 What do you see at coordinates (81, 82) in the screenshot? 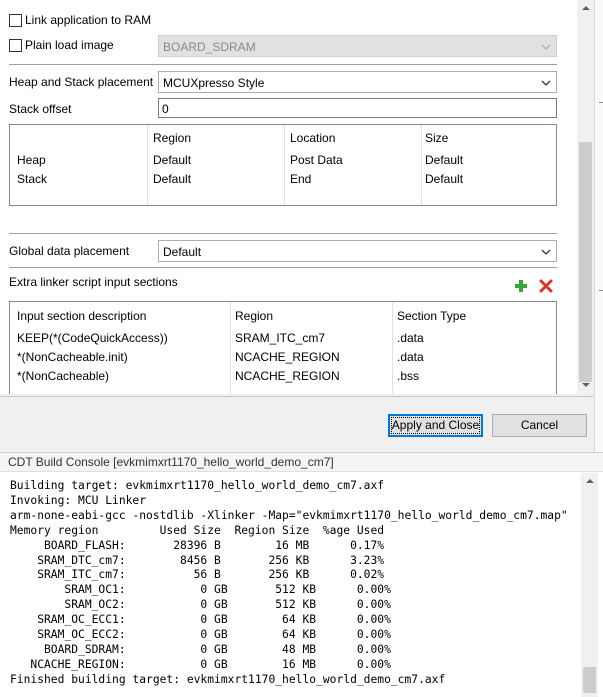
I see `heap-stack-placement-label: Heap and Stack placement` at bounding box center [81, 82].